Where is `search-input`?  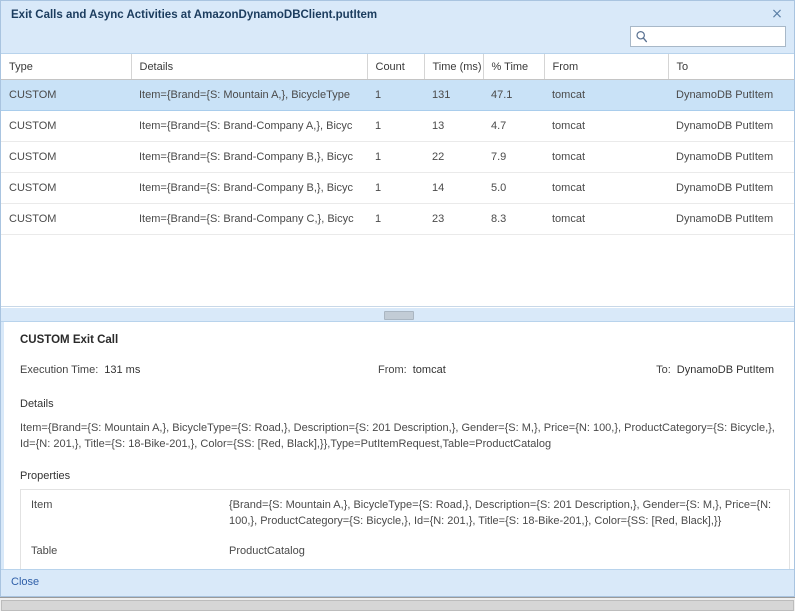 search-input is located at coordinates (717, 37).